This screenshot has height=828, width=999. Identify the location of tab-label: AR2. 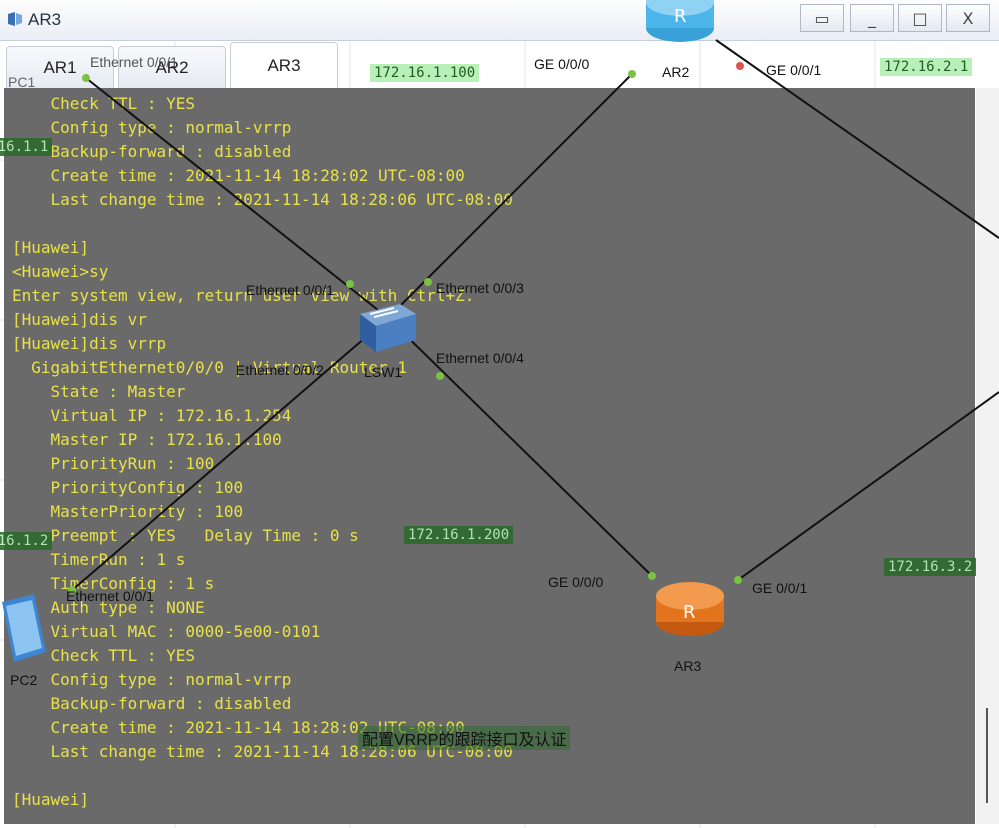
(172, 67).